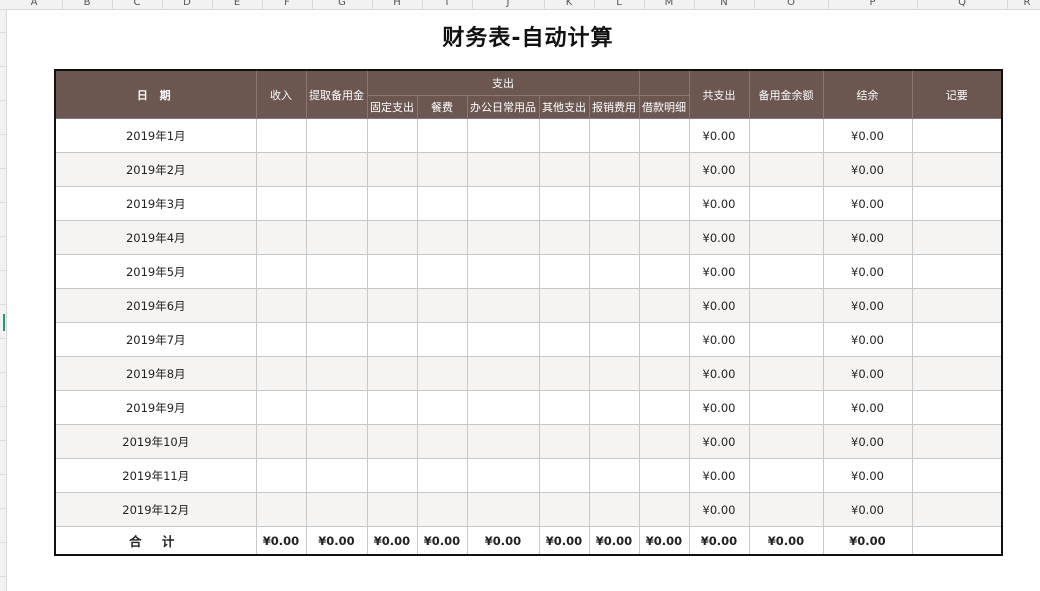 The width and height of the screenshot is (1040, 591). Describe the element at coordinates (155, 169) in the screenshot. I see `cell-date: 2019年2月` at that location.